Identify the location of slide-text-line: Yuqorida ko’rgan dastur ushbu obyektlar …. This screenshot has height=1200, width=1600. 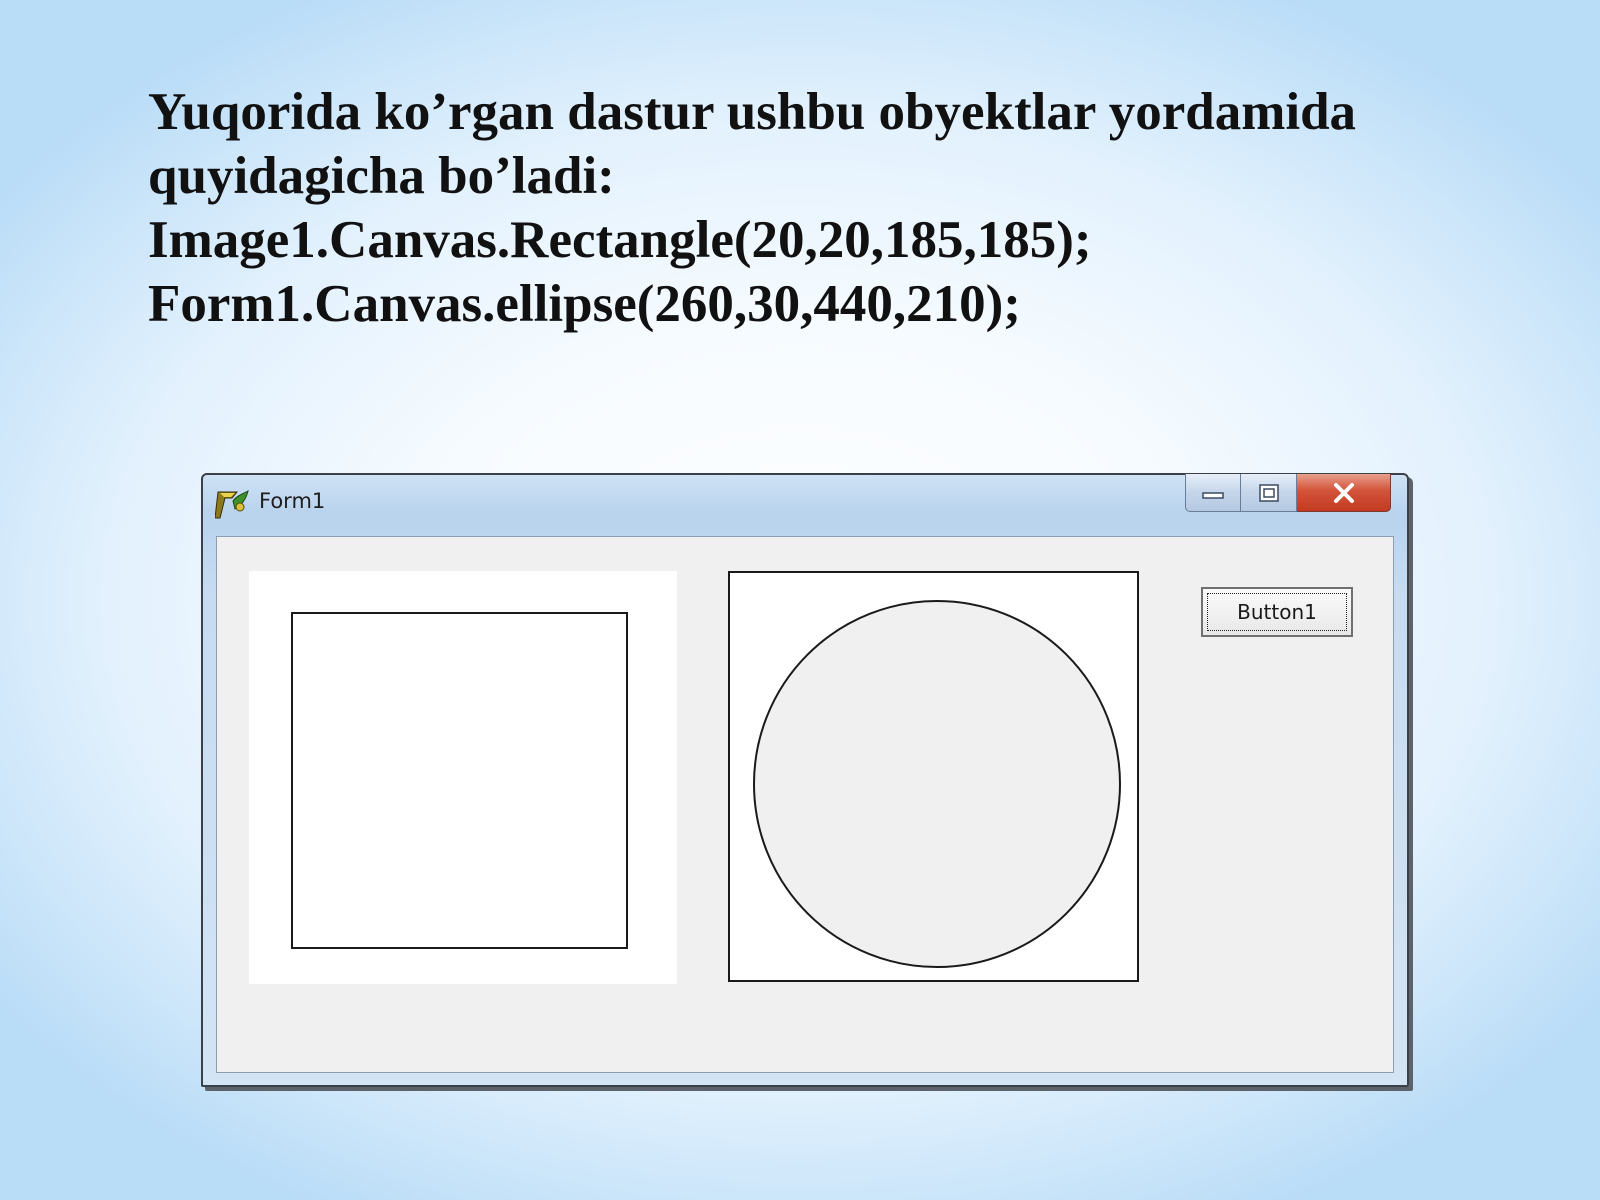
(752, 112).